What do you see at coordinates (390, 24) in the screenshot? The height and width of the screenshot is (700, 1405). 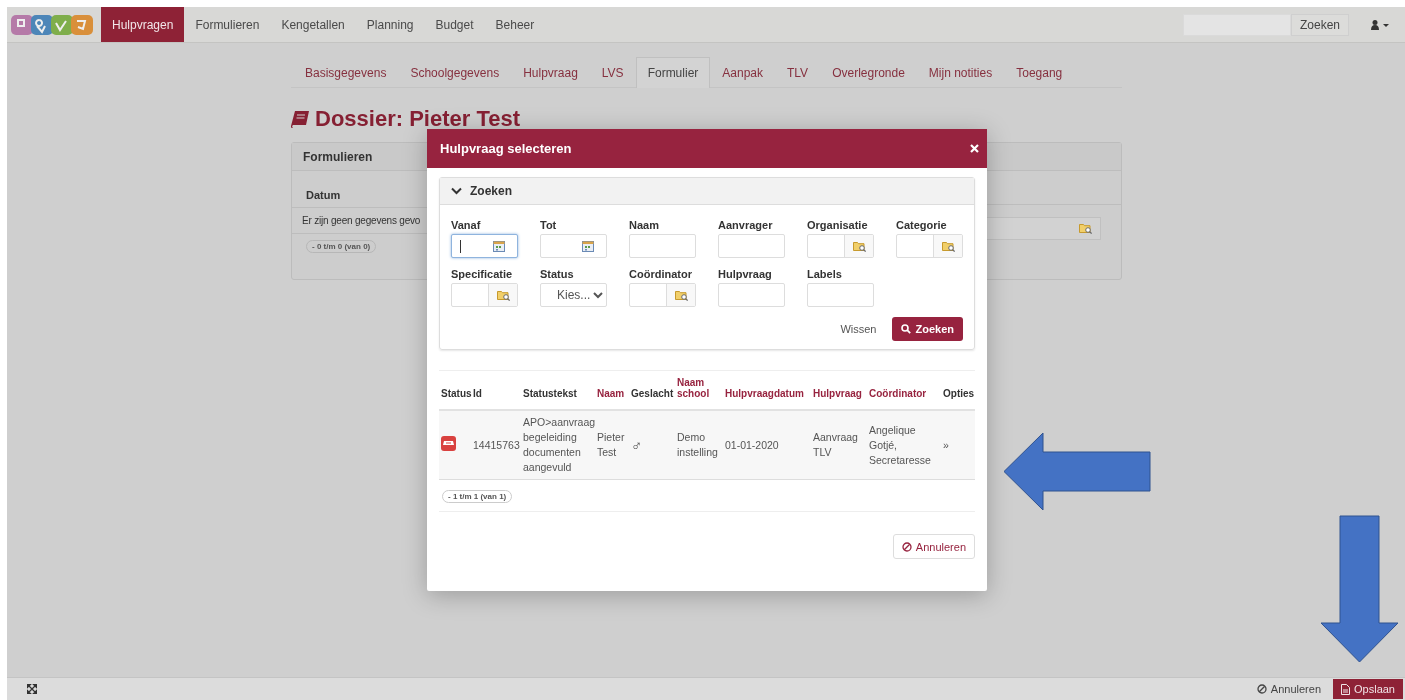 I see `nav-item: Planning` at bounding box center [390, 24].